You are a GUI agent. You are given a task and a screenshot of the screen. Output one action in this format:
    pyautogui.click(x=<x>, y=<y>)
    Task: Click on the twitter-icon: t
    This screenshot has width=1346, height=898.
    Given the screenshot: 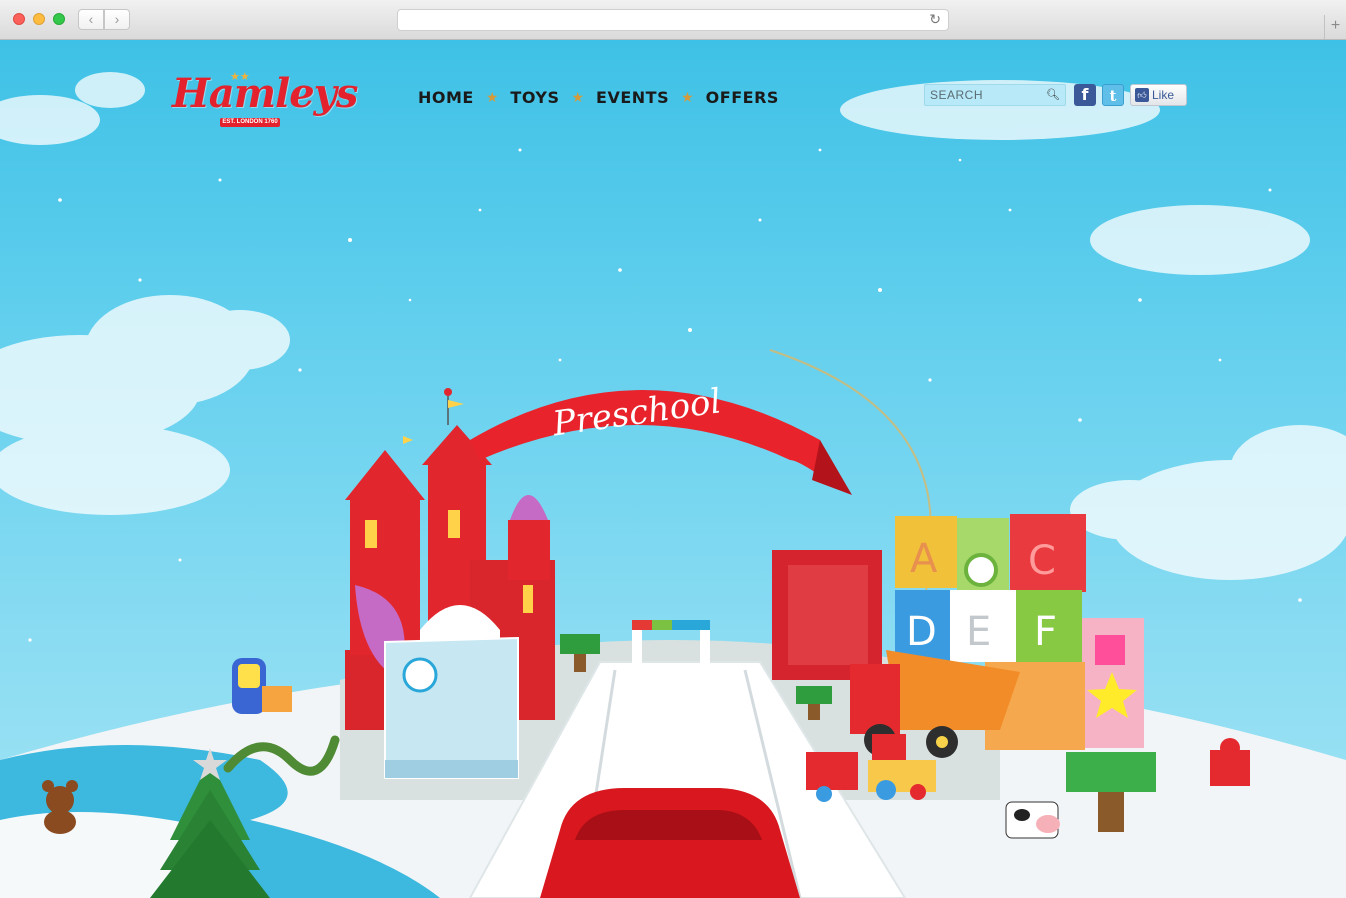 What is the action you would take?
    pyautogui.click(x=1113, y=95)
    